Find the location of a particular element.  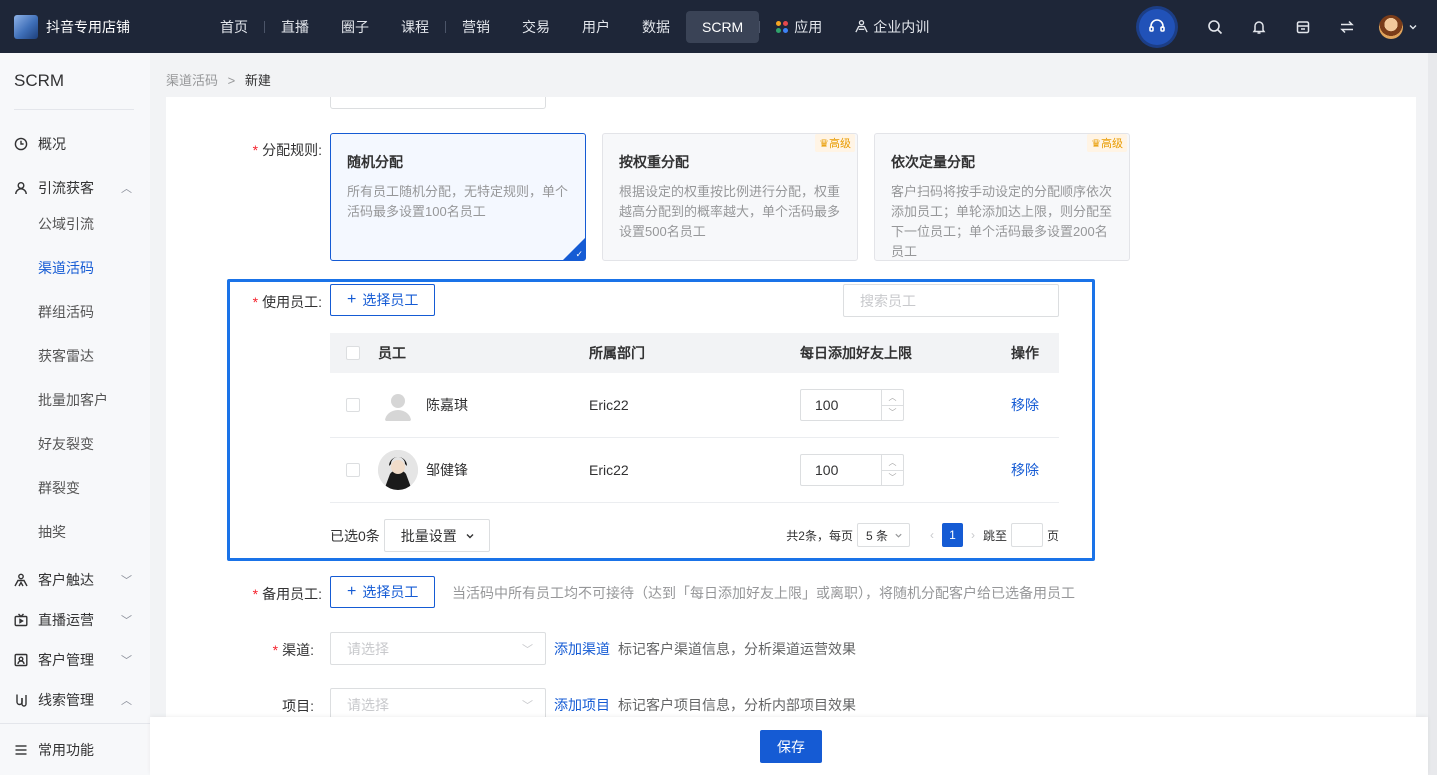

sidebar-group-lead: 引流获客 ︿ is located at coordinates (75, 188).